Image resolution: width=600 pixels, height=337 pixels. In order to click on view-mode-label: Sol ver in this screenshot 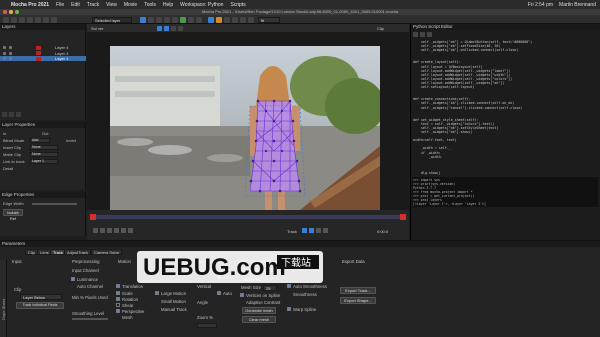, I will do `click(97, 28)`.